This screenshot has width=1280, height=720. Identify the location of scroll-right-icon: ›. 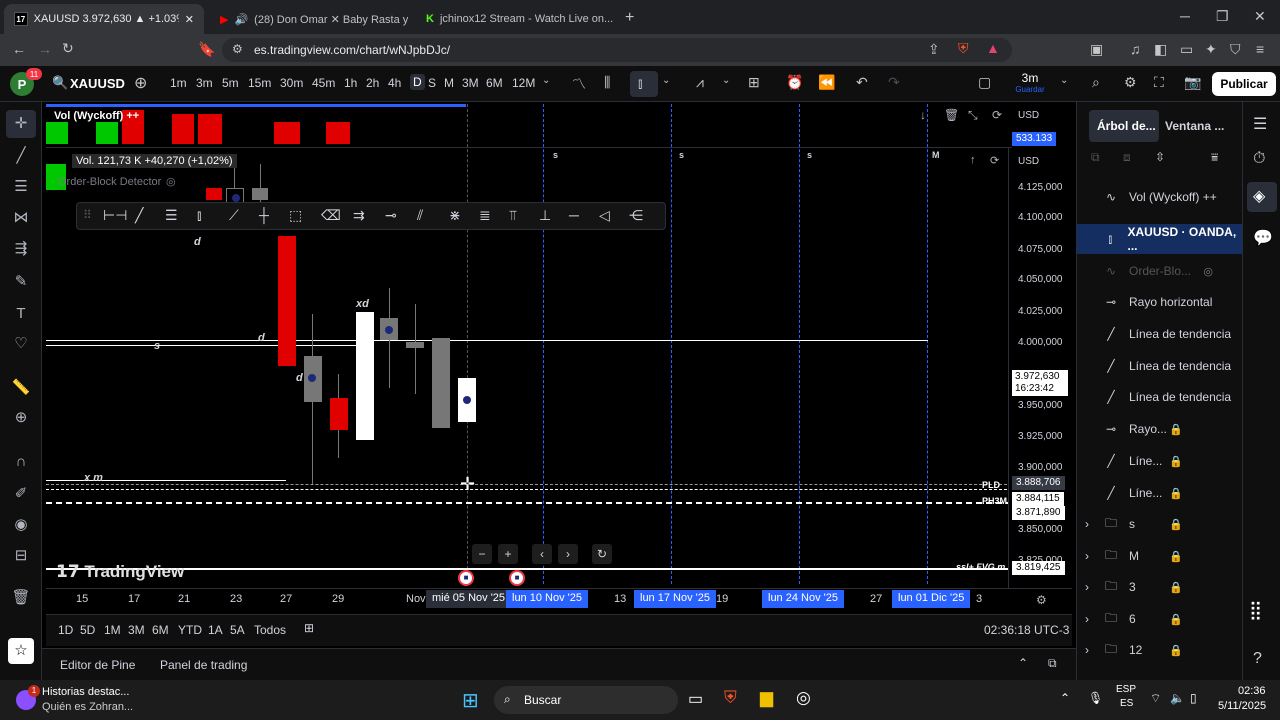
(568, 554).